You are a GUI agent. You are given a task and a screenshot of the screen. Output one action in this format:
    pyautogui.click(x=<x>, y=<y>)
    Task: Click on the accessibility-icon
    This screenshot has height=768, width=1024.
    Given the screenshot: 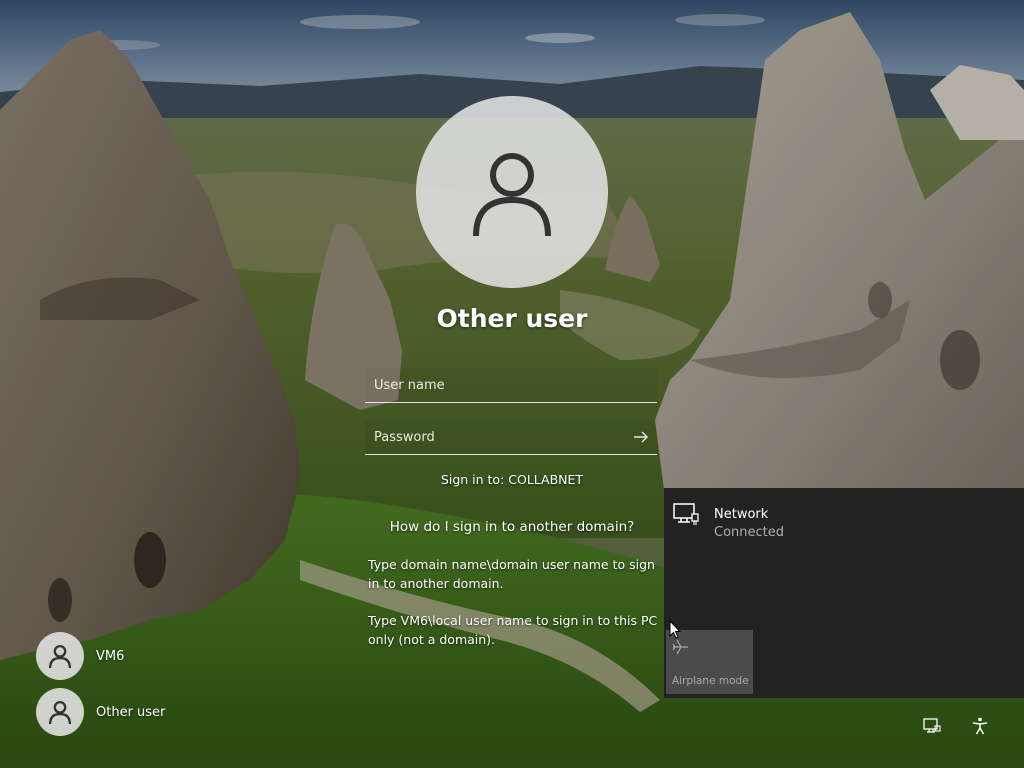 What is the action you would take?
    pyautogui.click(x=980, y=726)
    